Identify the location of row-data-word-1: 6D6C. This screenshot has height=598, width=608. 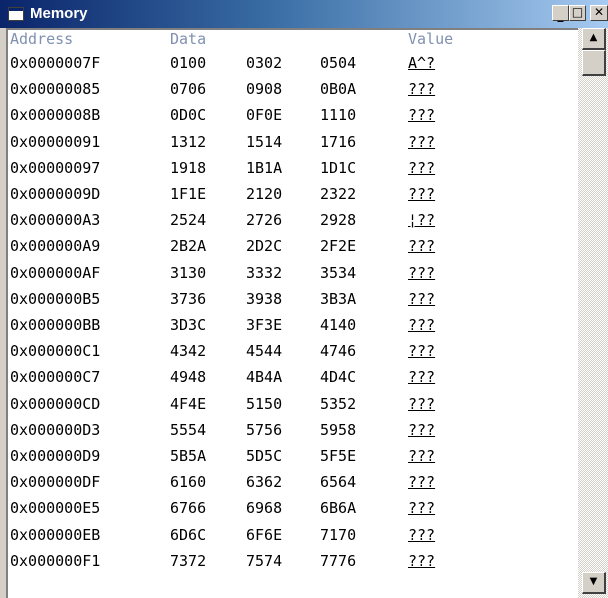
(188, 534).